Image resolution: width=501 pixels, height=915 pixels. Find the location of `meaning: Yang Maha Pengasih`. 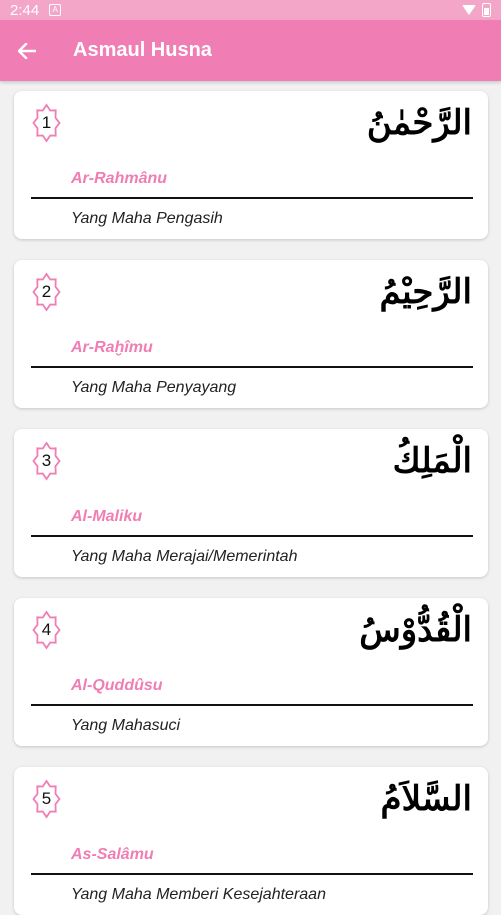

meaning: Yang Maha Pengasih is located at coordinates (147, 218).